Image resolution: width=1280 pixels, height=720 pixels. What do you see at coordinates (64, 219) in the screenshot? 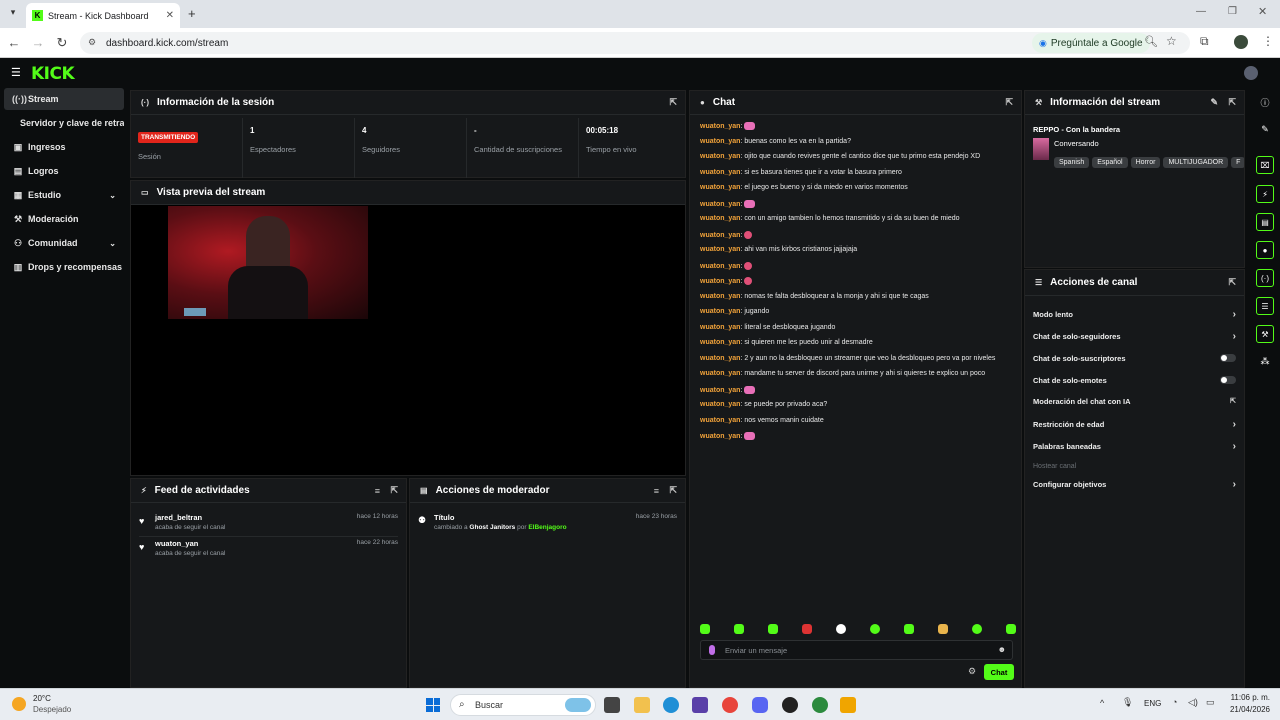
I see `sidebar-item-moderacion: ⚒ Moderación` at bounding box center [64, 219].